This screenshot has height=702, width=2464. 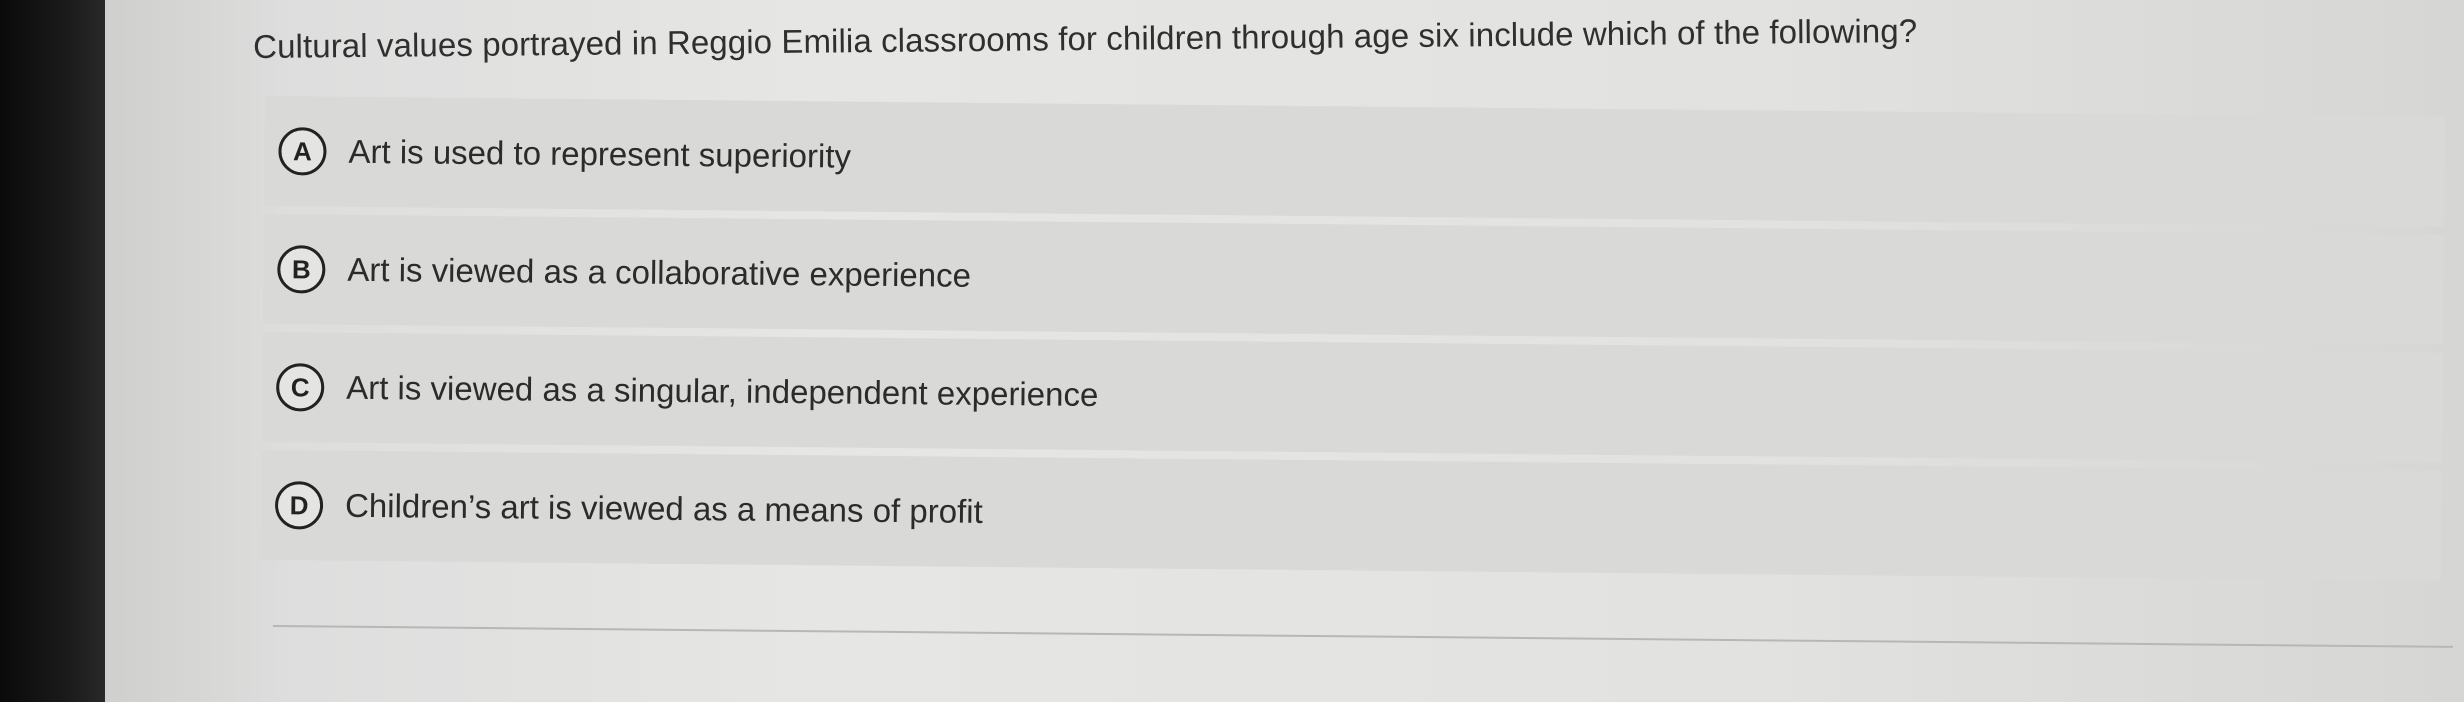 I want to click on option-d-letter-badge: D, so click(x=299, y=505).